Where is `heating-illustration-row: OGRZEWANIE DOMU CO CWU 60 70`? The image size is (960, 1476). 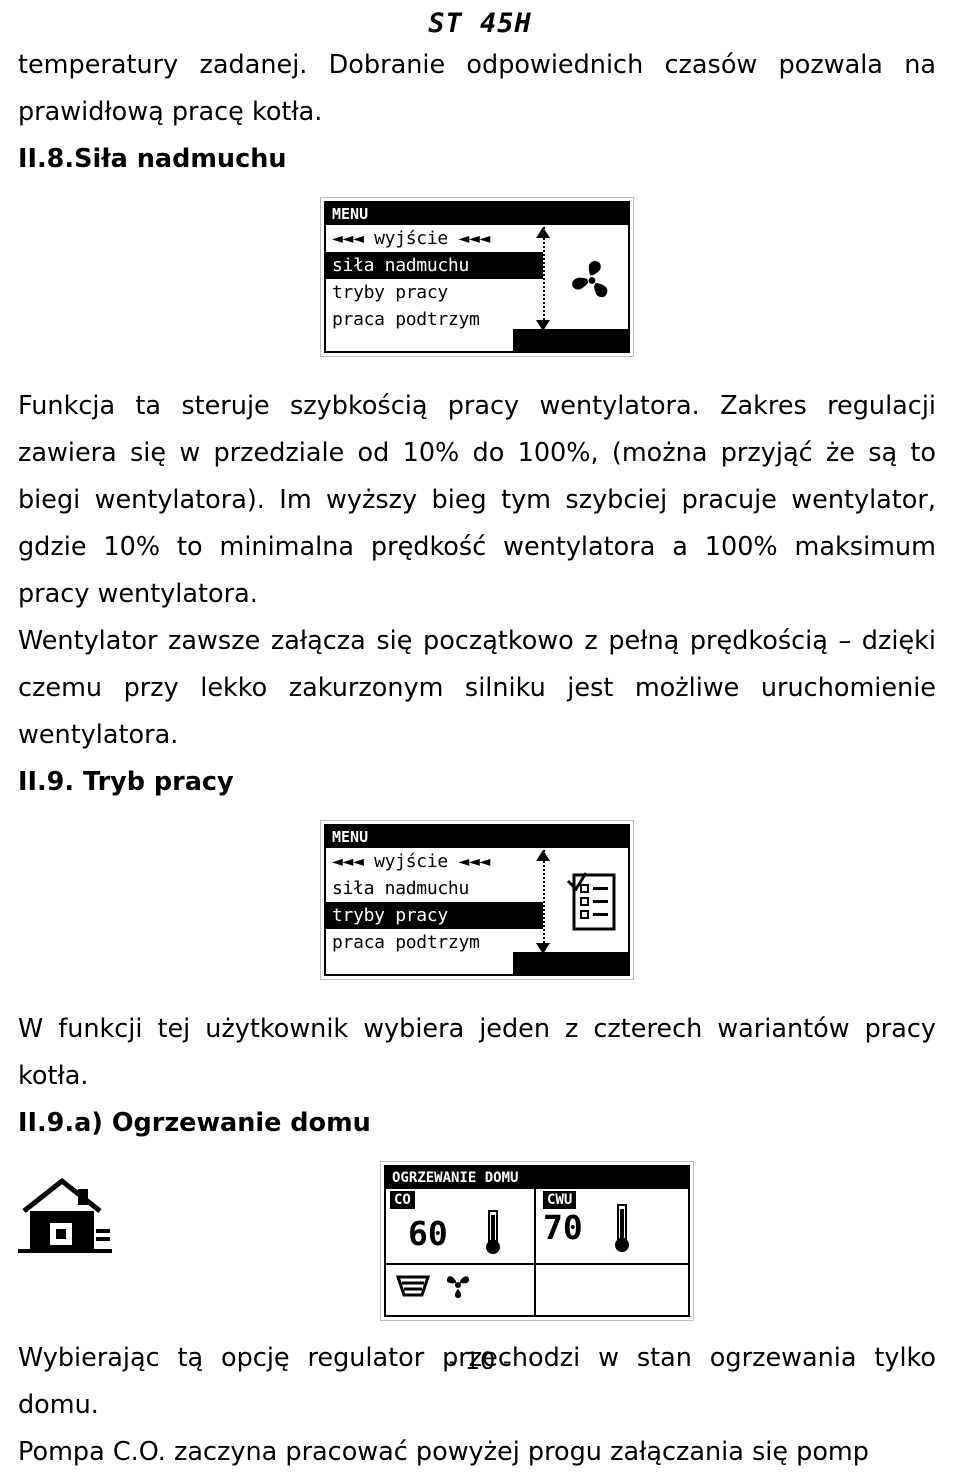
heating-illustration-row: OGRZEWANIE DOMU CO CWU 60 70 is located at coordinates (477, 1241).